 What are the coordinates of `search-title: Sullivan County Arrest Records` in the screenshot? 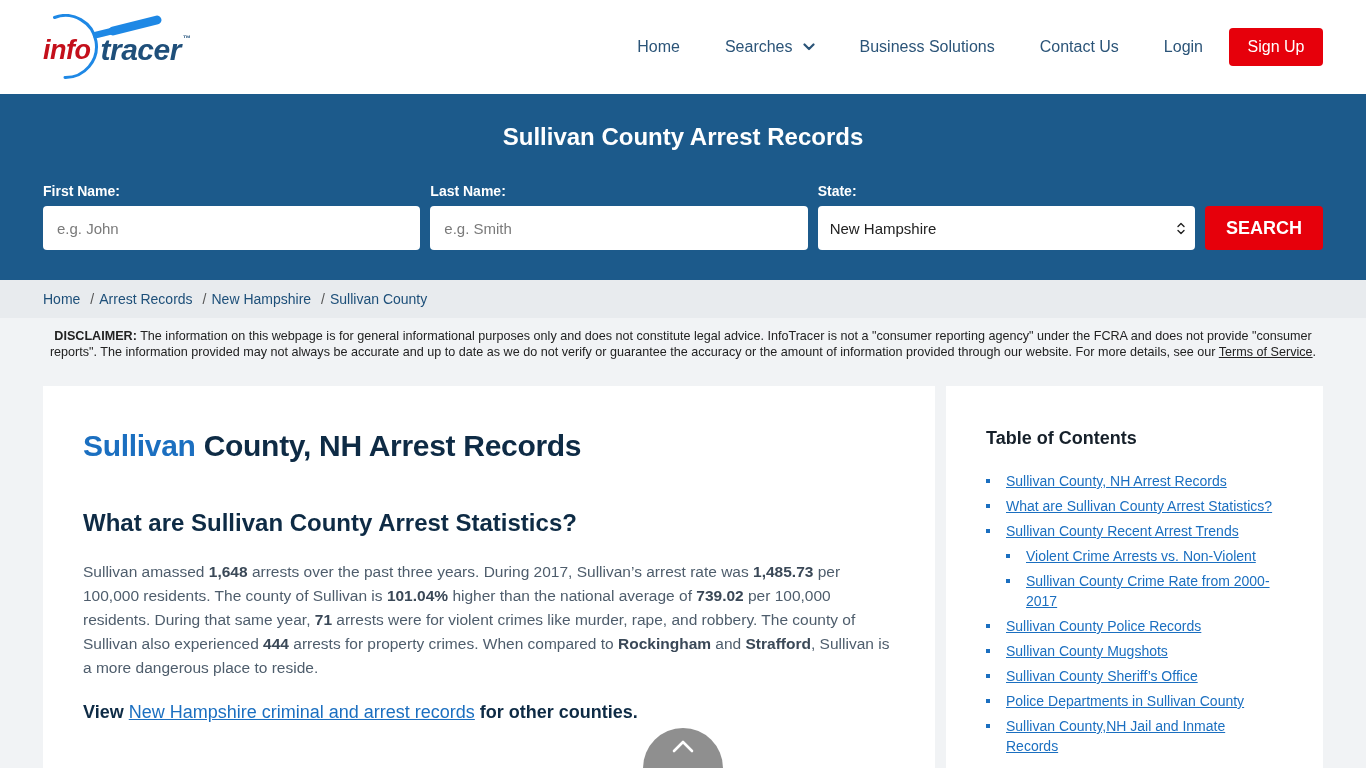 It's located at (683, 137).